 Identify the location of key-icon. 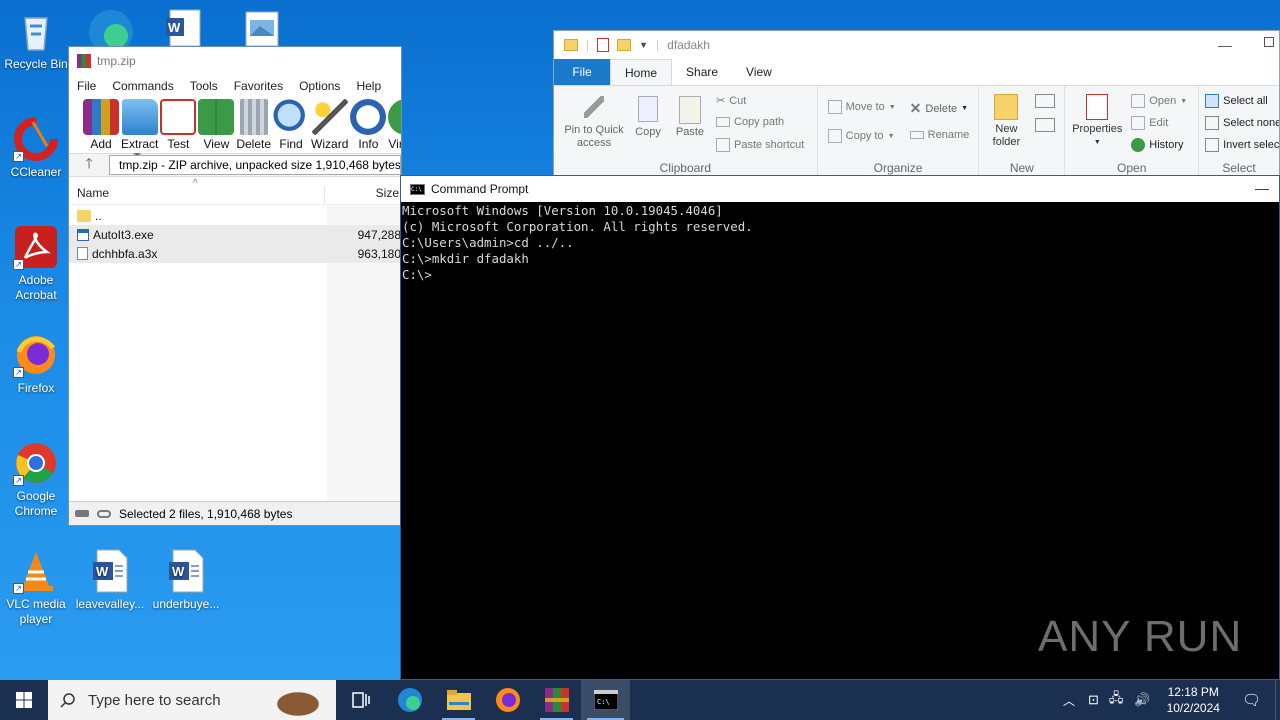
(104, 513).